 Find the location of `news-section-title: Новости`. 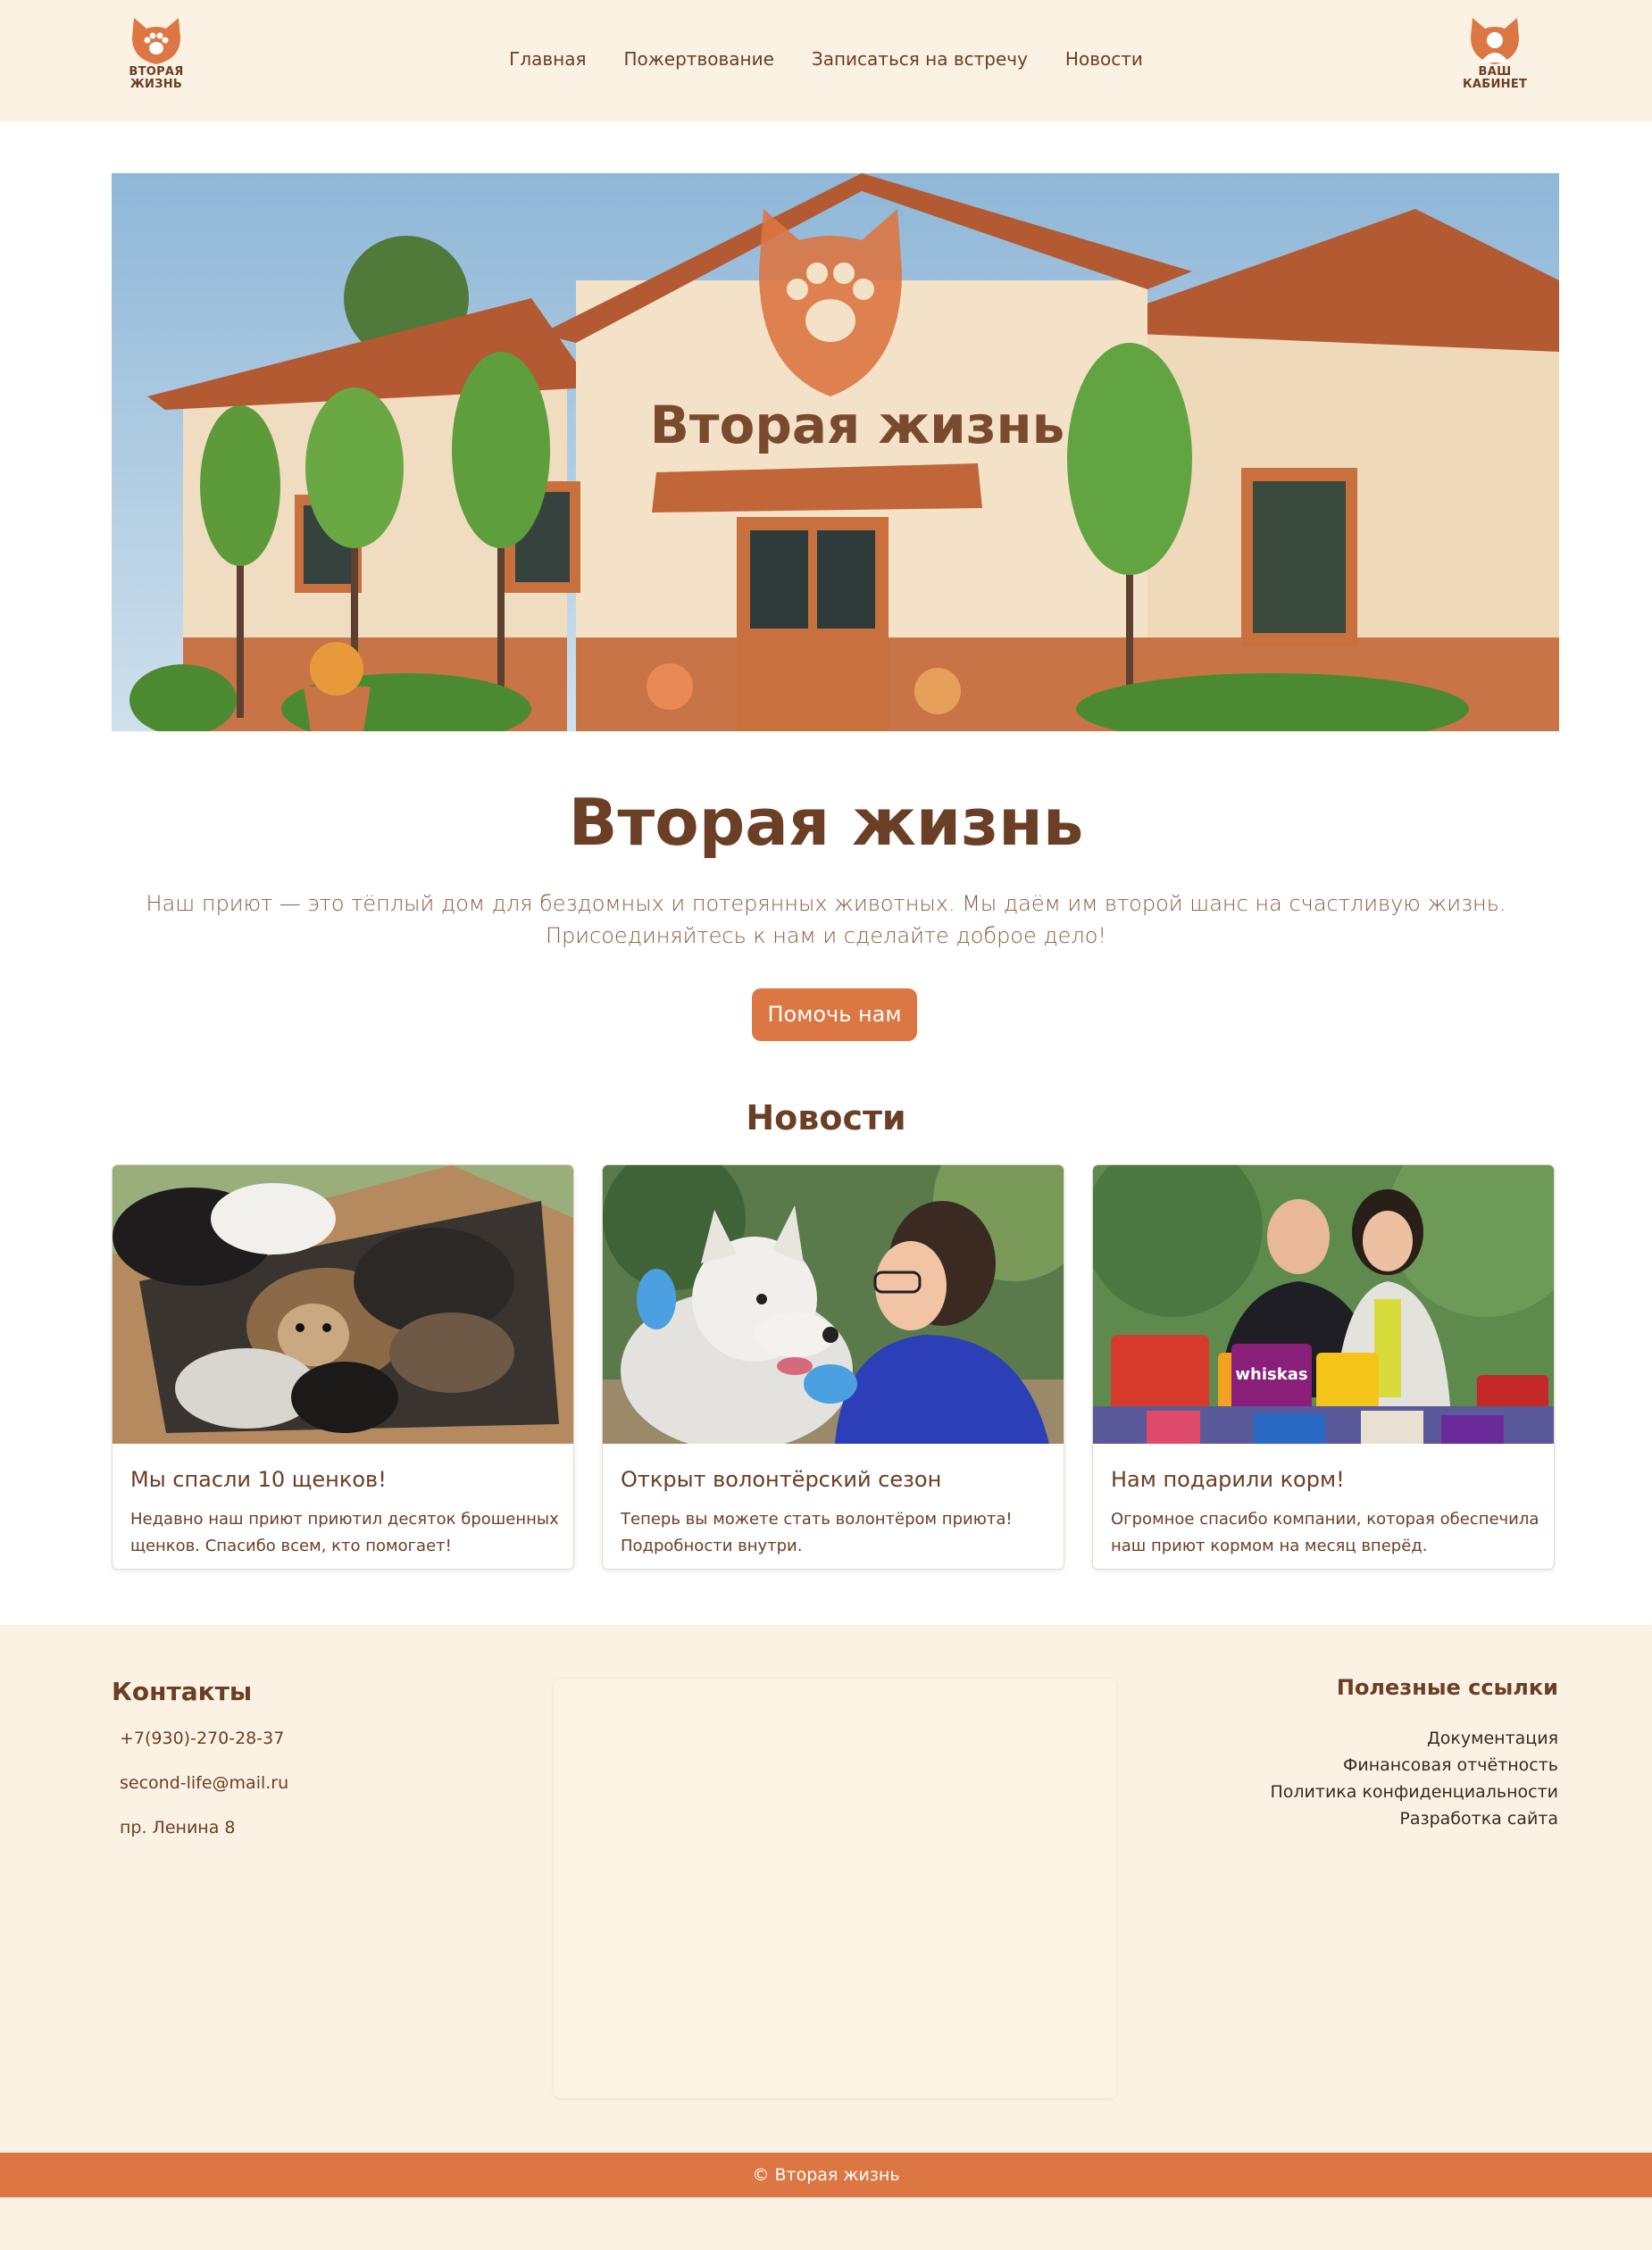

news-section-title: Новости is located at coordinates (826, 1118).